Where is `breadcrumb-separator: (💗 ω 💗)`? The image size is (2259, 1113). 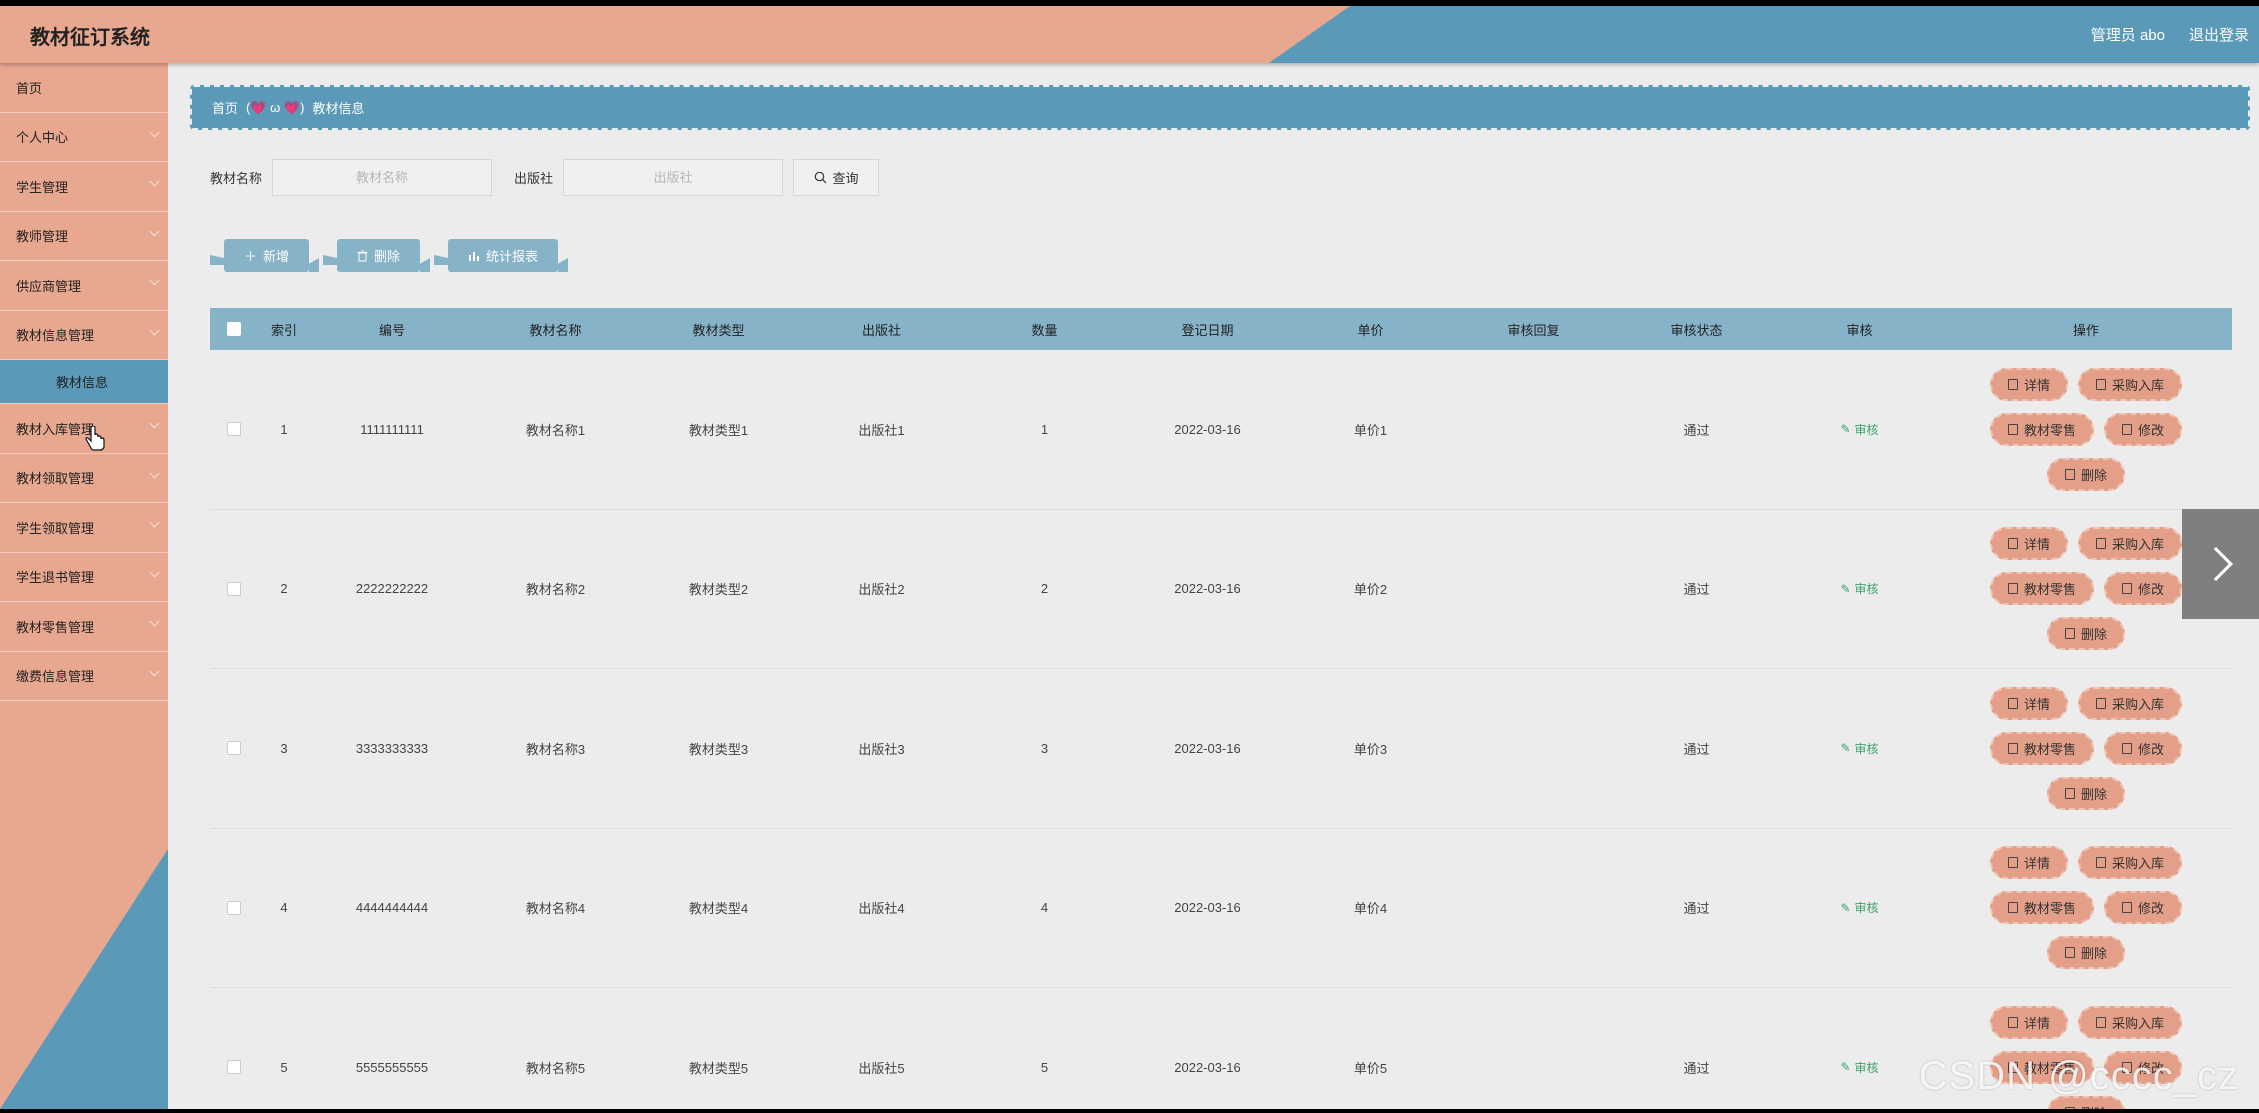
breadcrumb-separator: (💗 ω 💗) is located at coordinates (275, 107).